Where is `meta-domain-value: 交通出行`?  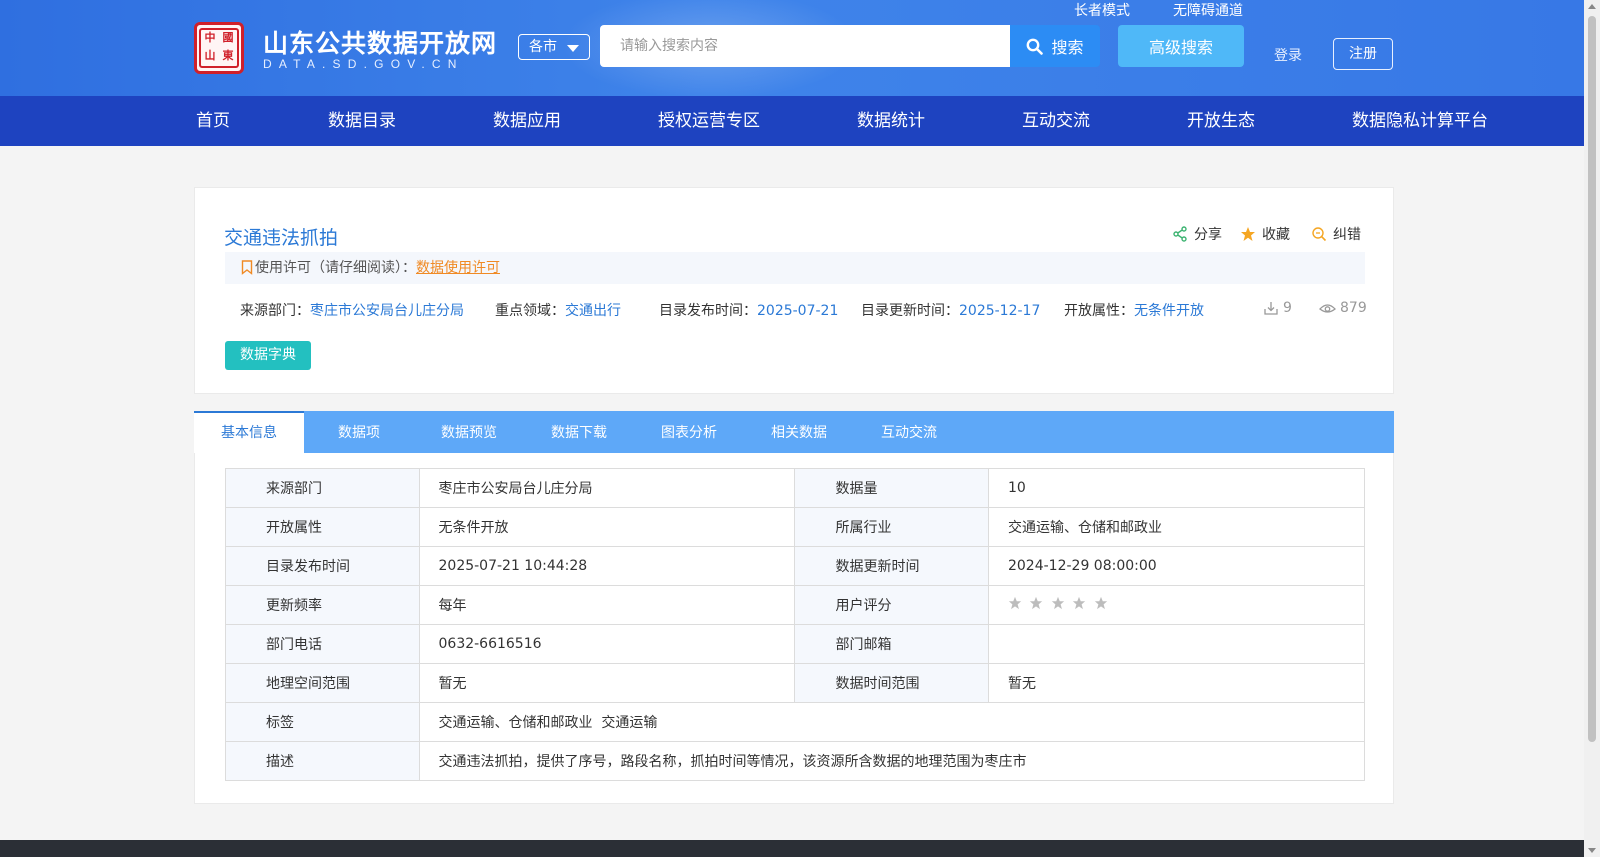 meta-domain-value: 交通出行 is located at coordinates (593, 311).